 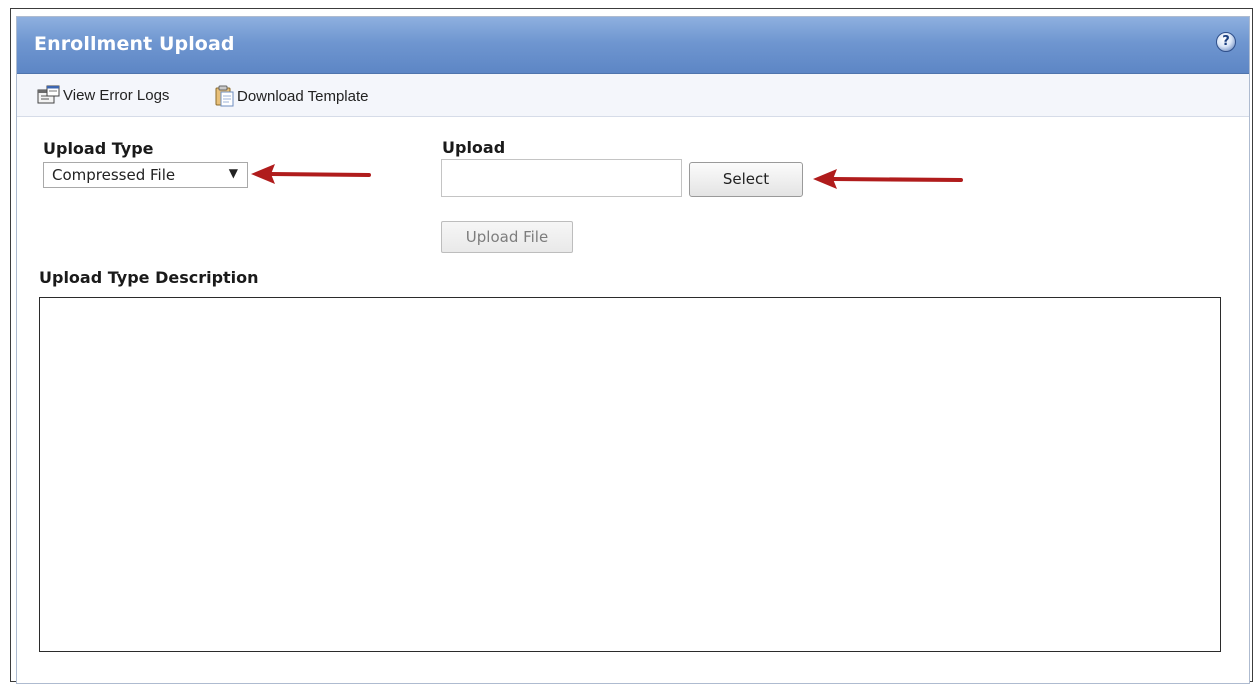 What do you see at coordinates (303, 96) in the screenshot?
I see `download-template-label: Download Template` at bounding box center [303, 96].